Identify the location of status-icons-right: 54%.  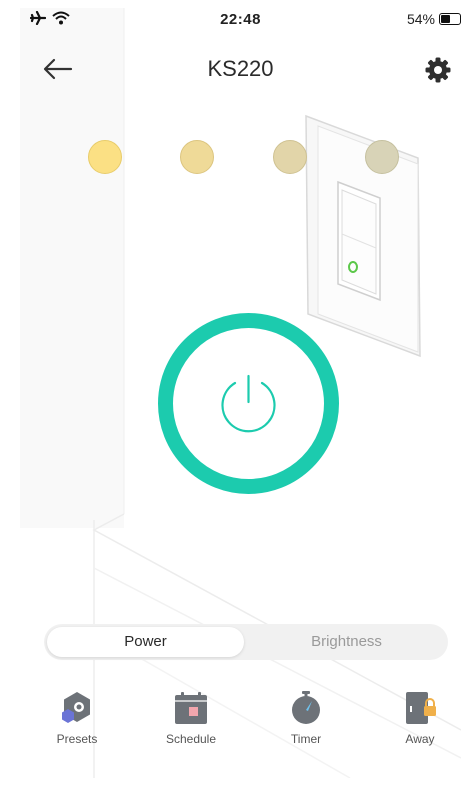
(434, 19).